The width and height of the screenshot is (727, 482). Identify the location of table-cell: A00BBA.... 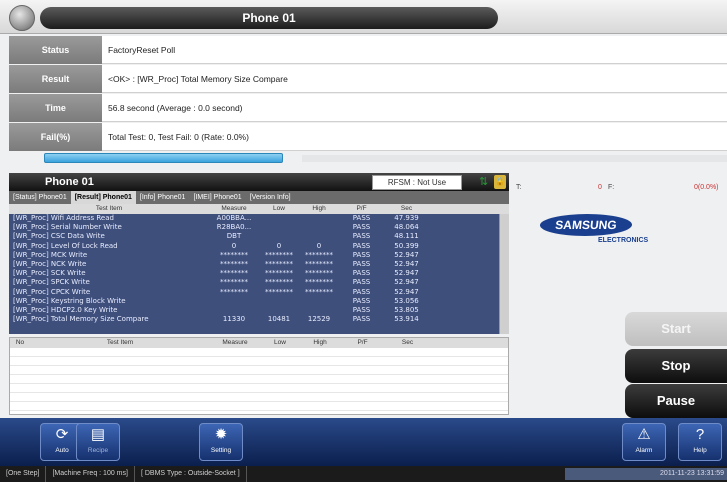
(234, 218).